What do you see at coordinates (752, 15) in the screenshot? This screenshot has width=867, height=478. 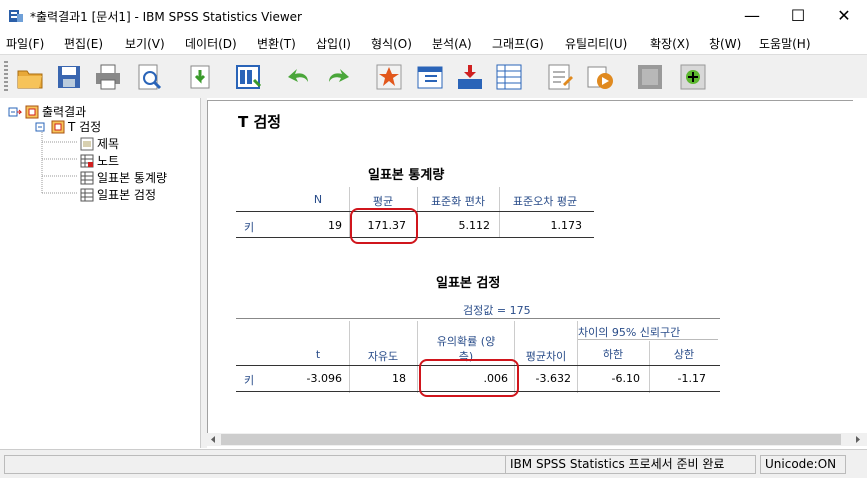 I see `minimize-button: —` at bounding box center [752, 15].